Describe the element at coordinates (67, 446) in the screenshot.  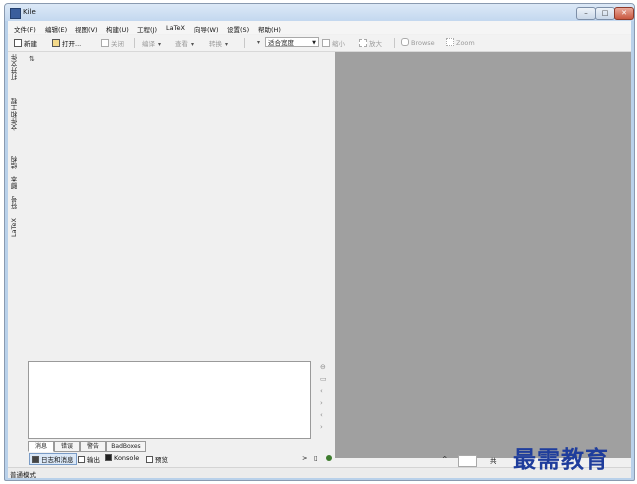
I see `tab-errors: 错误` at that location.